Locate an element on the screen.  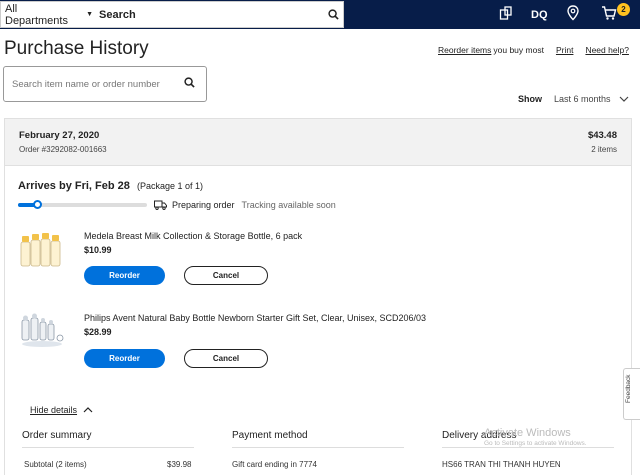
subtotal-label: Subtotal (2 items) is located at coordinates (55, 464).